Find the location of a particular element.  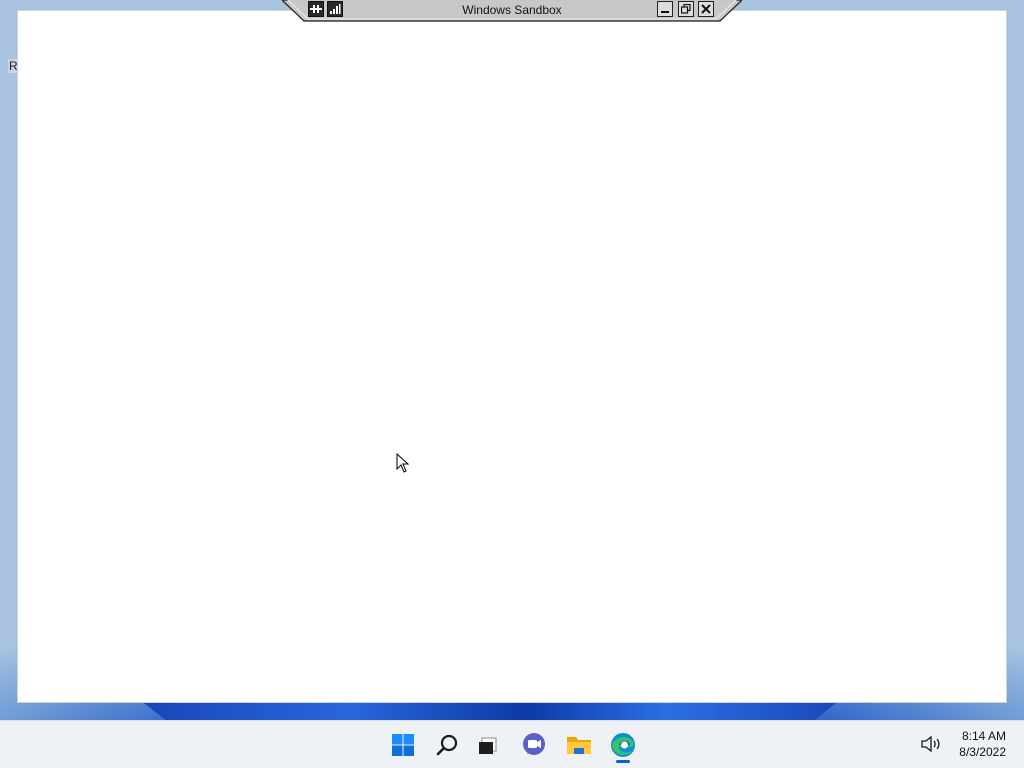

connection-bars-icon is located at coordinates (335, 9).